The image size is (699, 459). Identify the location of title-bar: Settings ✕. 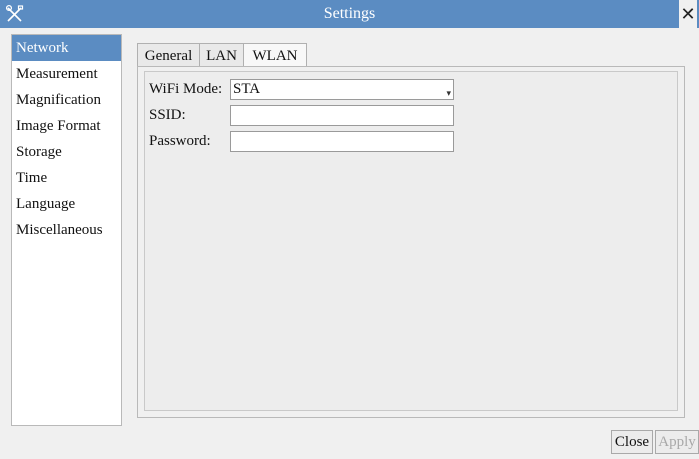
(349, 14).